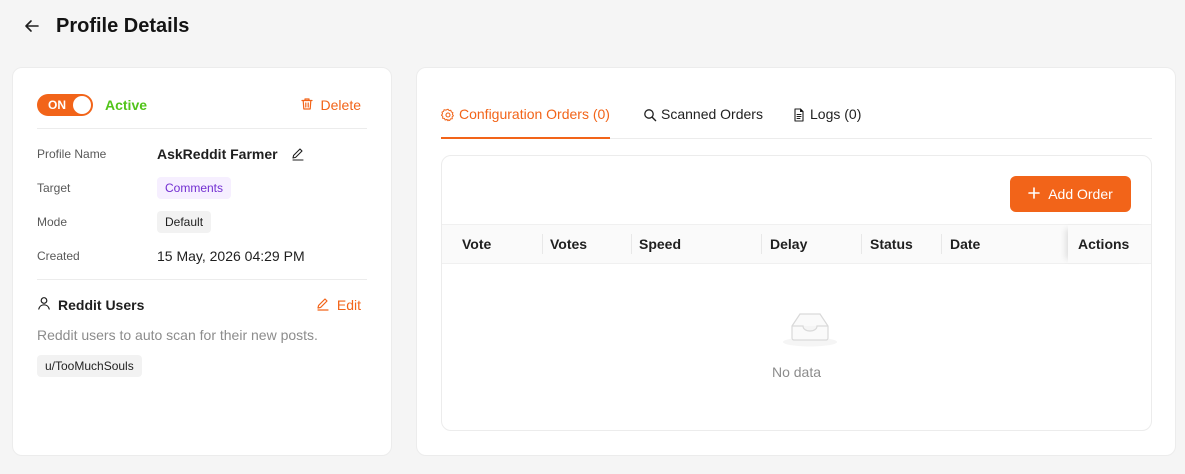 This screenshot has height=474, width=1185. What do you see at coordinates (476, 244) in the screenshot?
I see `column-header-vote: Vote` at bounding box center [476, 244].